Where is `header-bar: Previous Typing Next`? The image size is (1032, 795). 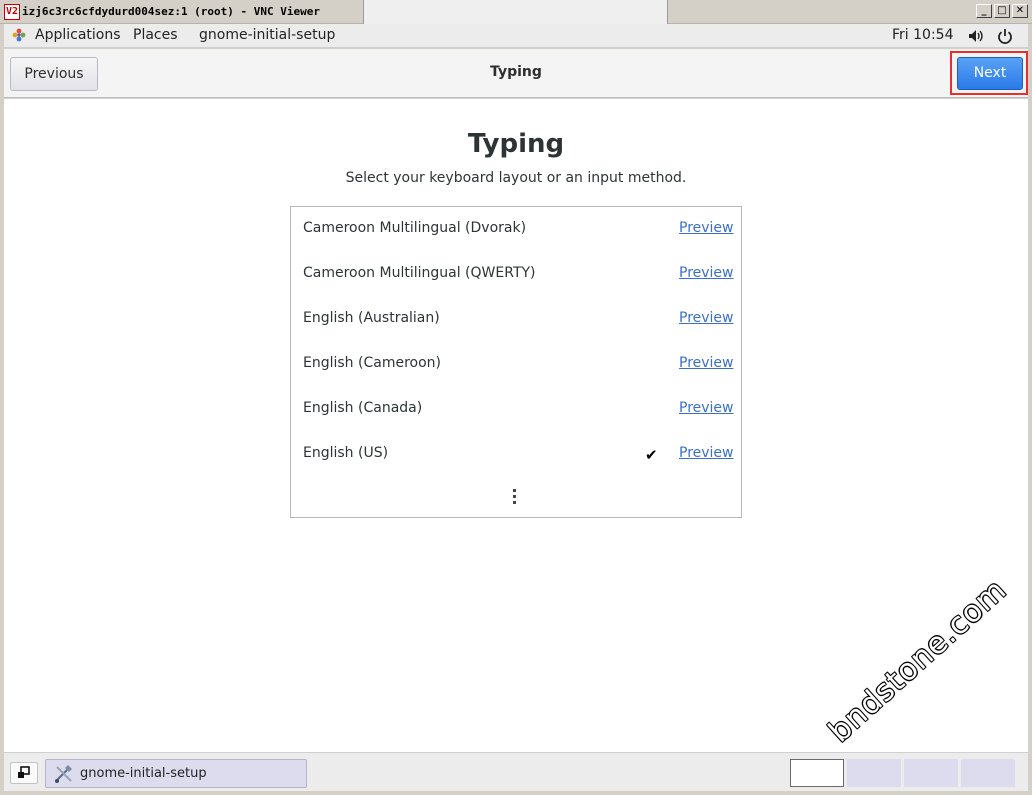 header-bar: Previous Typing Next is located at coordinates (516, 73).